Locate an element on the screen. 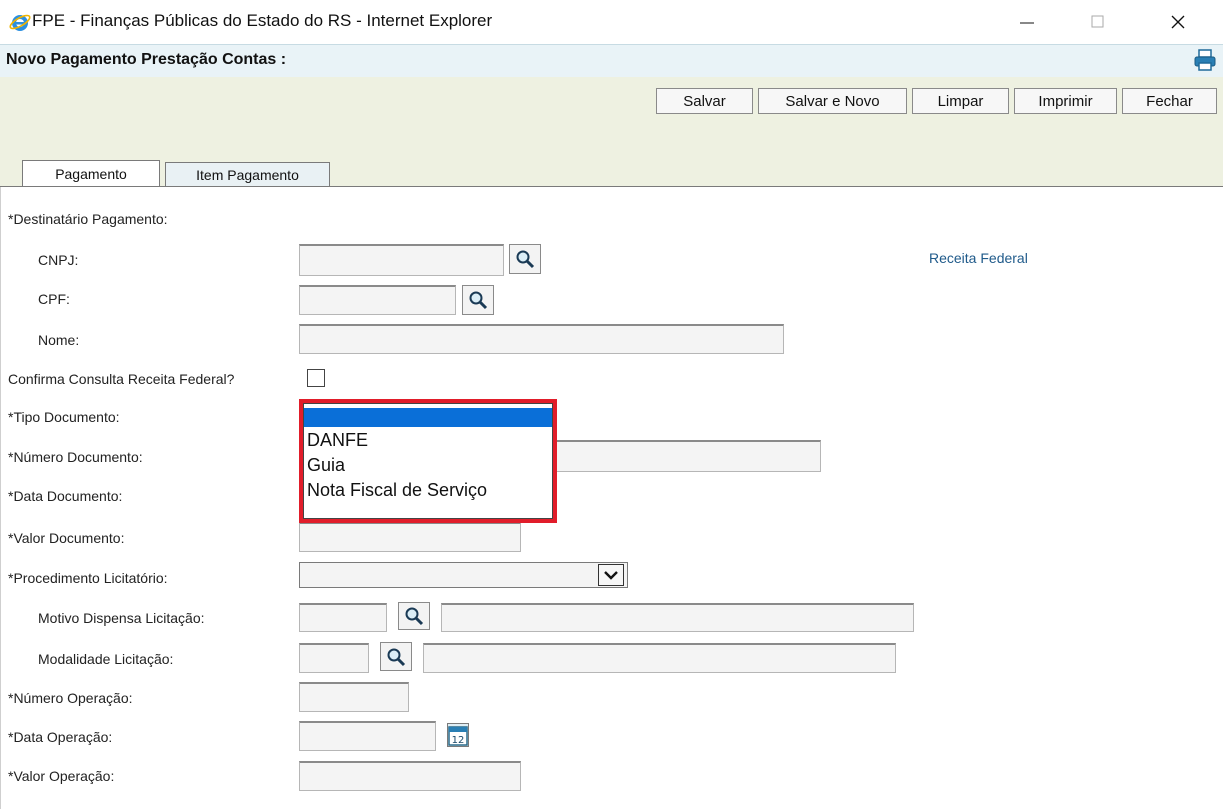  tab-item-pagamento: Item Pagamento is located at coordinates (247, 174).